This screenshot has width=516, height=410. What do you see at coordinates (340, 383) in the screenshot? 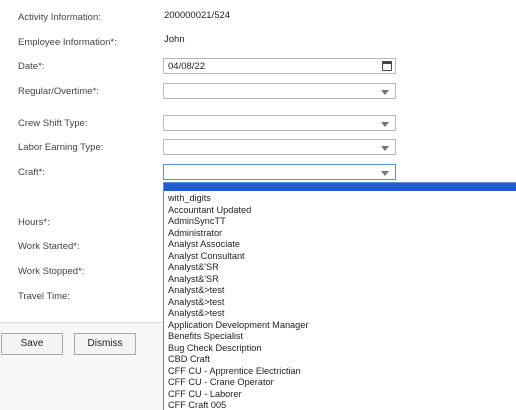
I see `craft-option: CFF CU - Crane Operator` at bounding box center [340, 383].